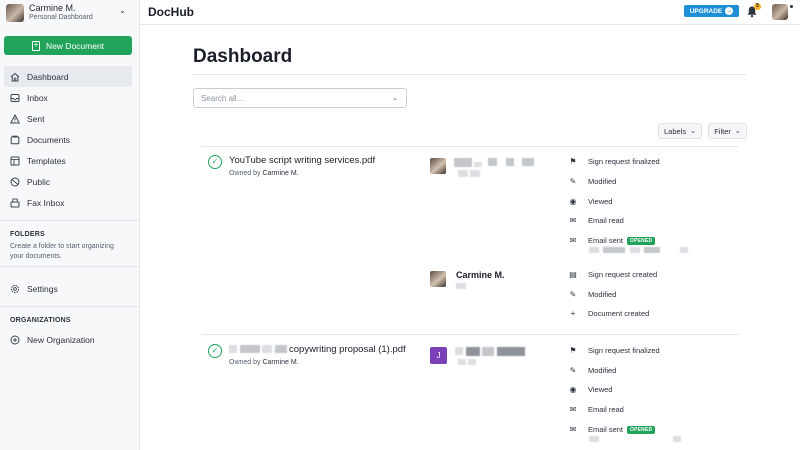 This screenshot has height=450, width=800. I want to click on account-subtitle: Personal Dashboard, so click(61, 17).